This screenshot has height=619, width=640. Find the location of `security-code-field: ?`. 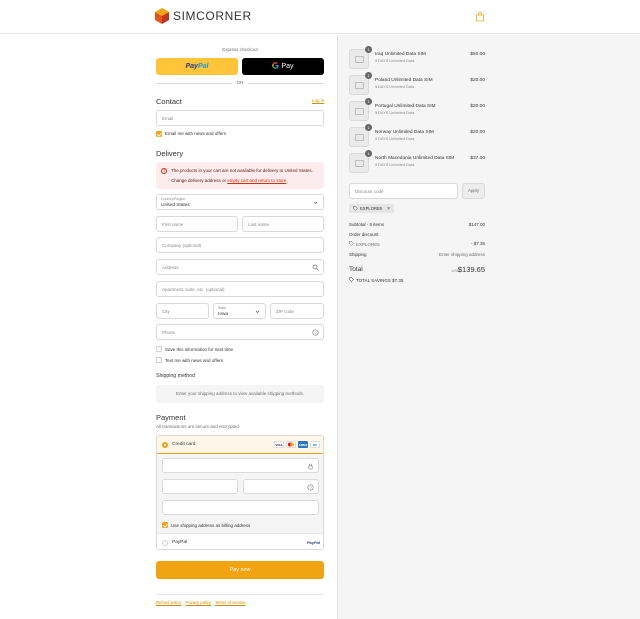

security-code-field: ? is located at coordinates (281, 486).